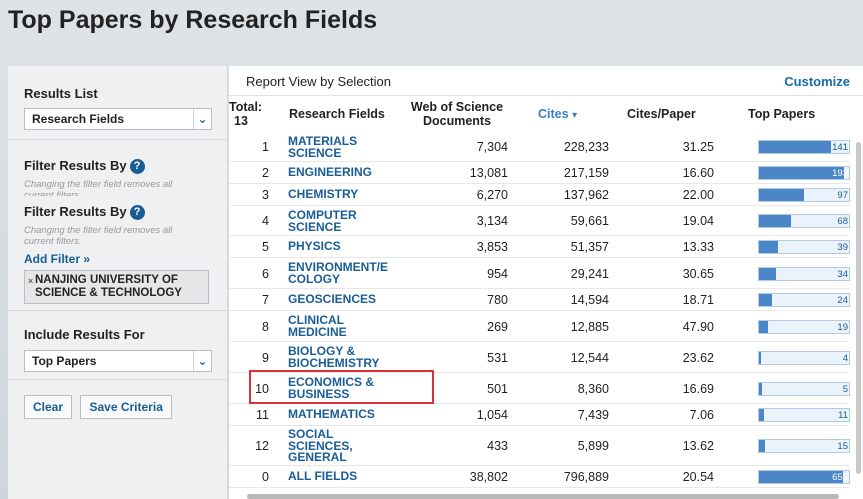  I want to click on top-papers-bar: 34, so click(804, 274).